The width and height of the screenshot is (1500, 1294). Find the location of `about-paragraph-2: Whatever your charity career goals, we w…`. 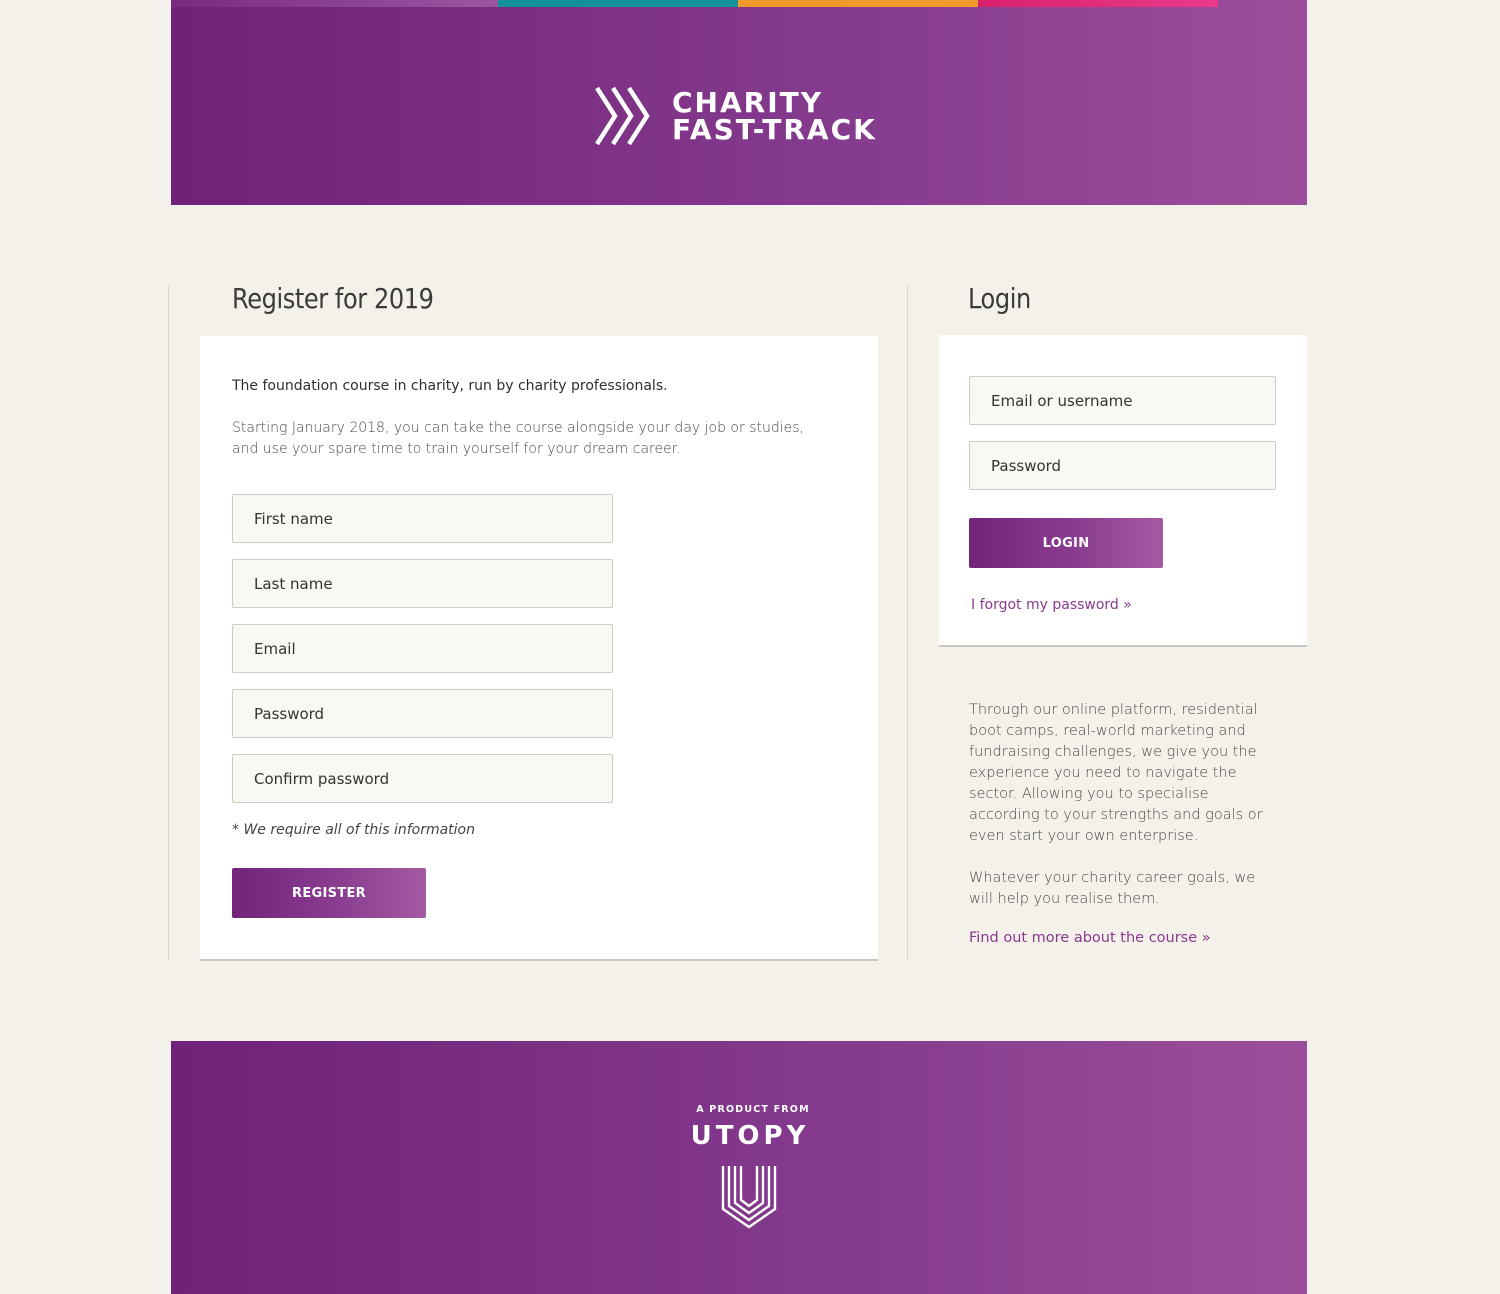

about-paragraph-2: Whatever your charity career goals, we w… is located at coordinates (1112, 888).